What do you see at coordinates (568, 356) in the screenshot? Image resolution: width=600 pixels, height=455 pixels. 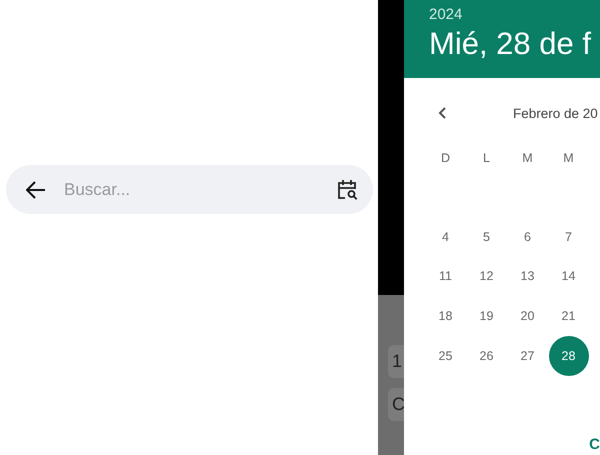 I see `calendar-day: 28` at bounding box center [568, 356].